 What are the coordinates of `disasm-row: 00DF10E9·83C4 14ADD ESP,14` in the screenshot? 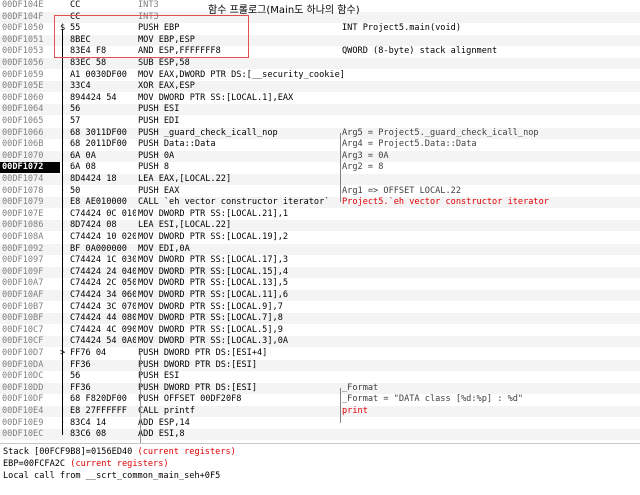 It's located at (320, 423).